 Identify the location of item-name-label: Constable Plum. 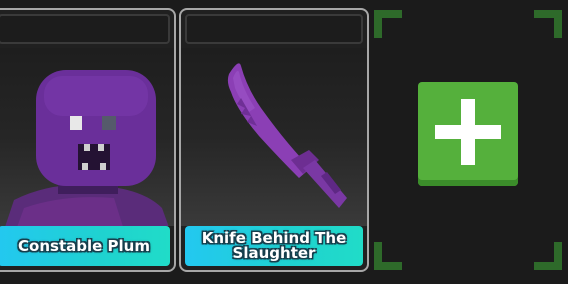
(85, 246).